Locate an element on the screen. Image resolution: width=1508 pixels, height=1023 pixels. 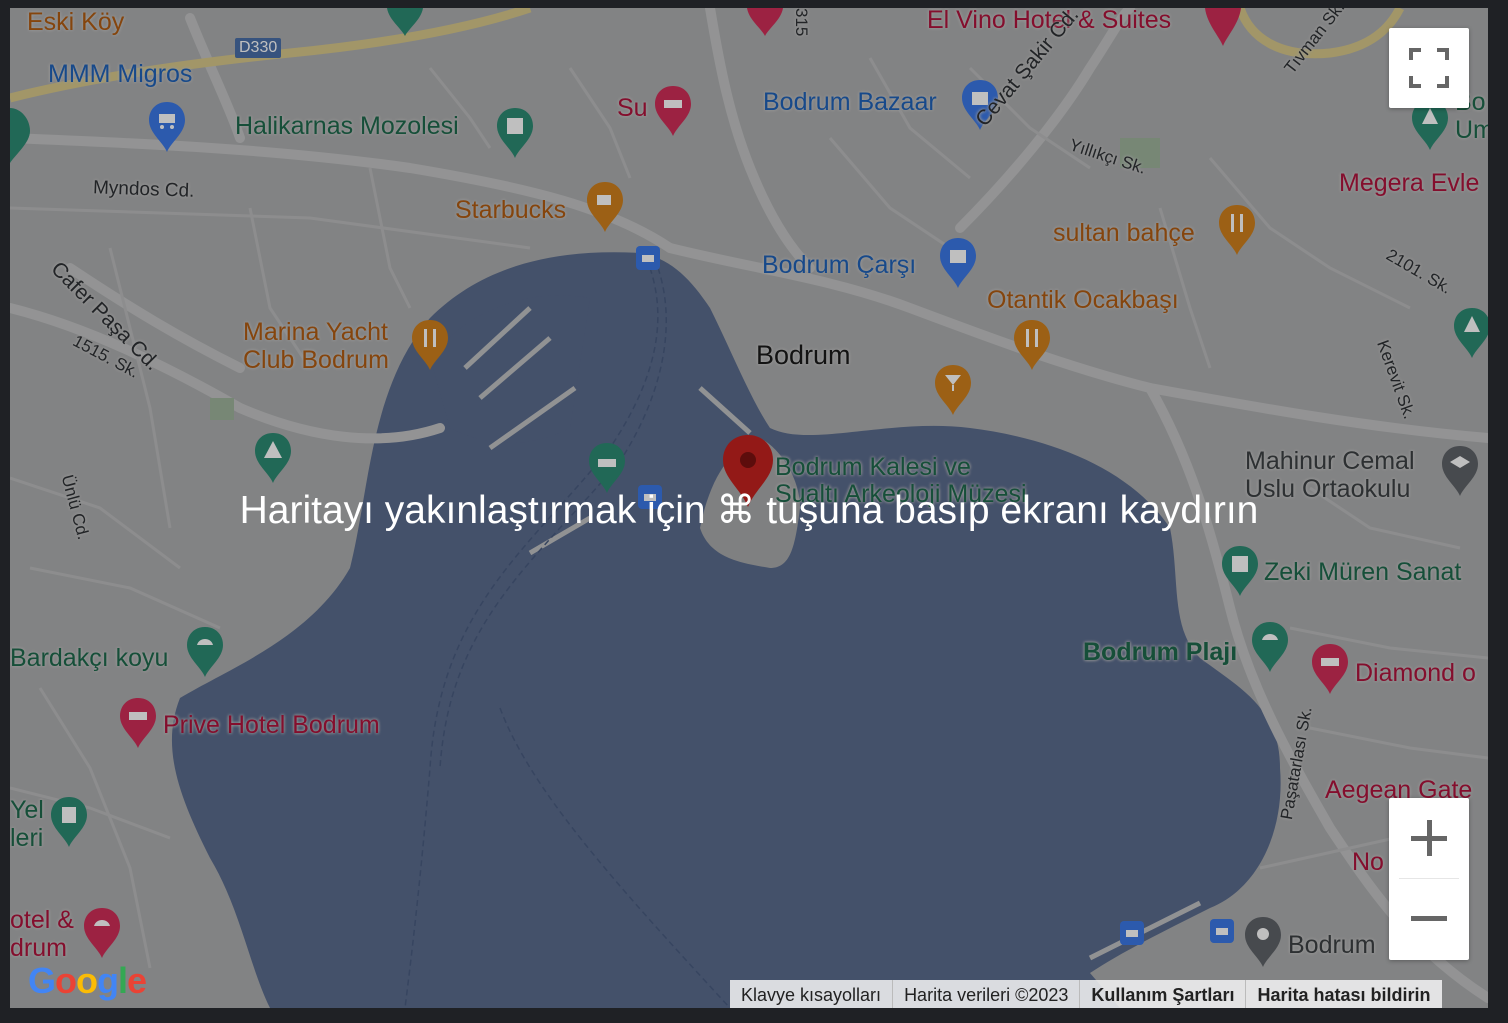
zoom-control is located at coordinates (1429, 879).